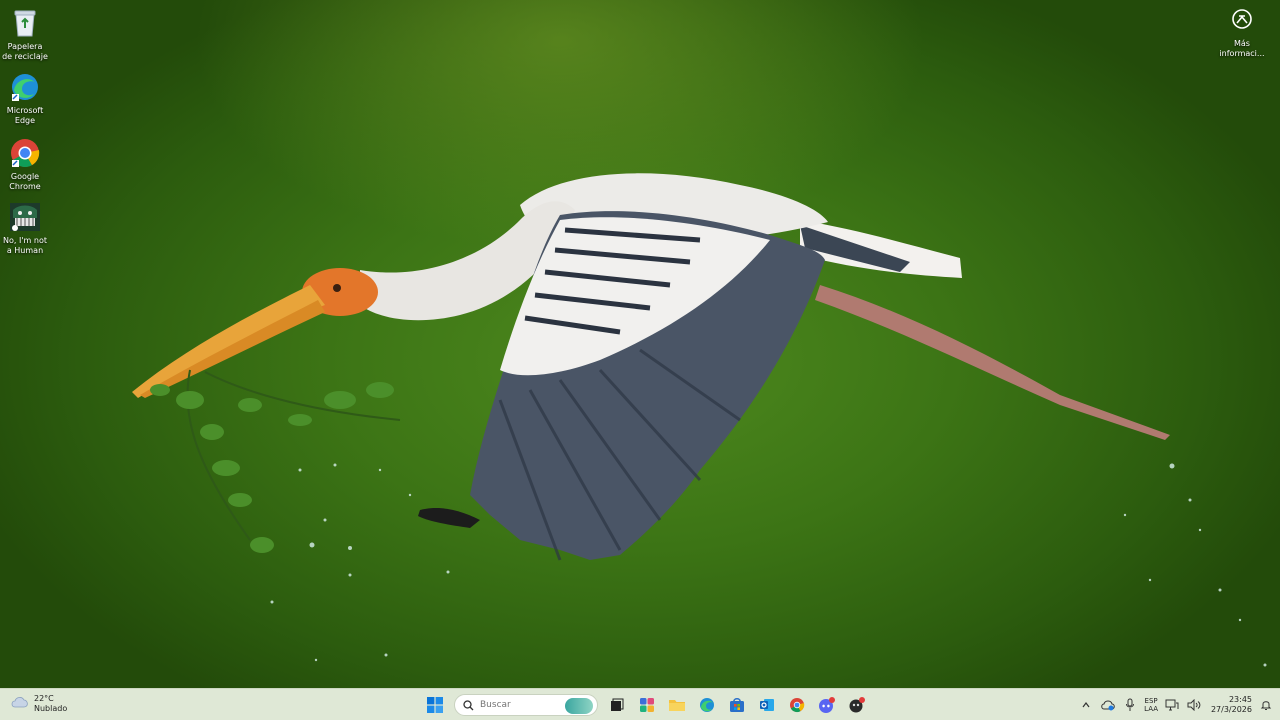  I want to click on language-code: ESP, so click(1151, 701).